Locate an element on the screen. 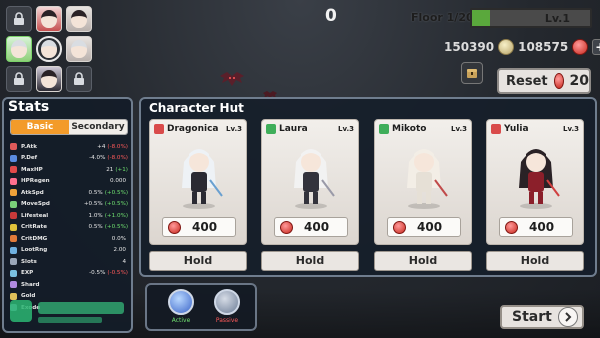 Image resolution: width=600 pixels, height=338 pixels. stat-name: CritRate is located at coordinates (34, 227).